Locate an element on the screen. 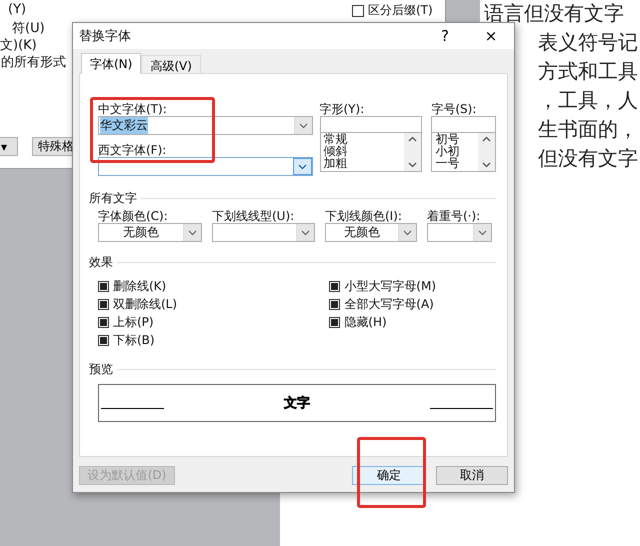  document-text: 生书面的， is located at coordinates (588, 129).